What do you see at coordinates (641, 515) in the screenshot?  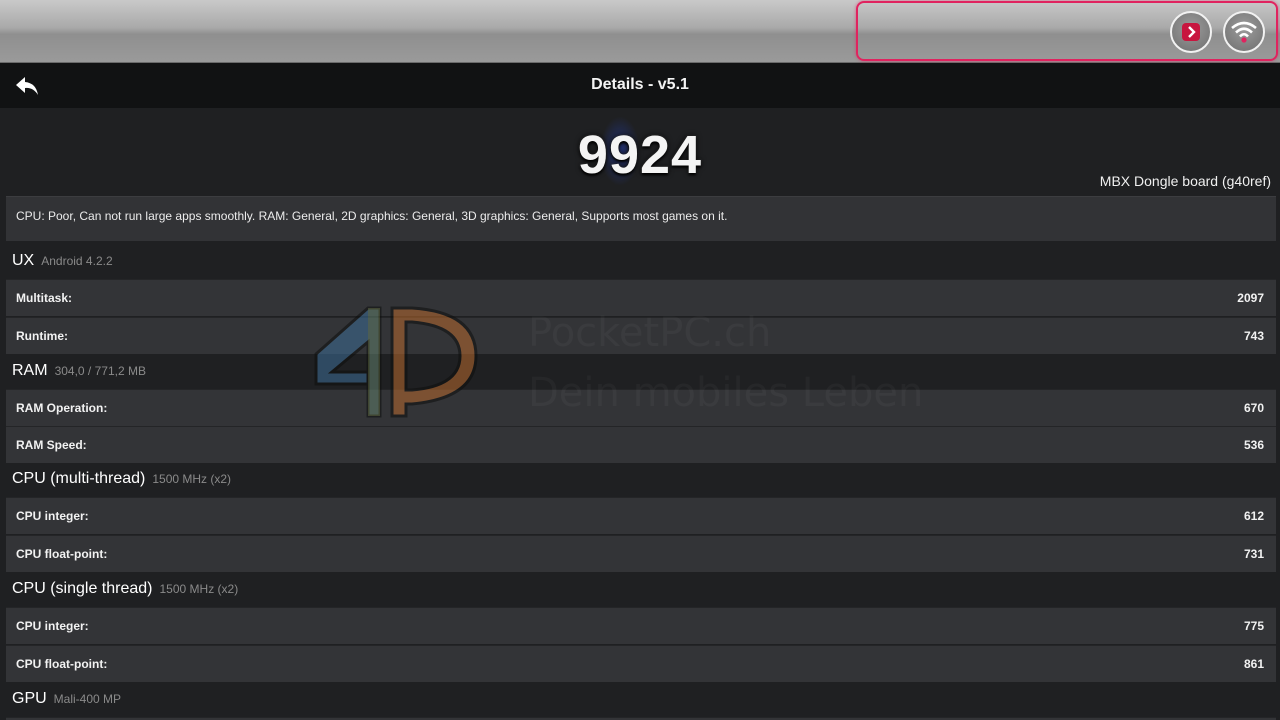 I see `table-row: CPU integer: 612` at bounding box center [641, 515].